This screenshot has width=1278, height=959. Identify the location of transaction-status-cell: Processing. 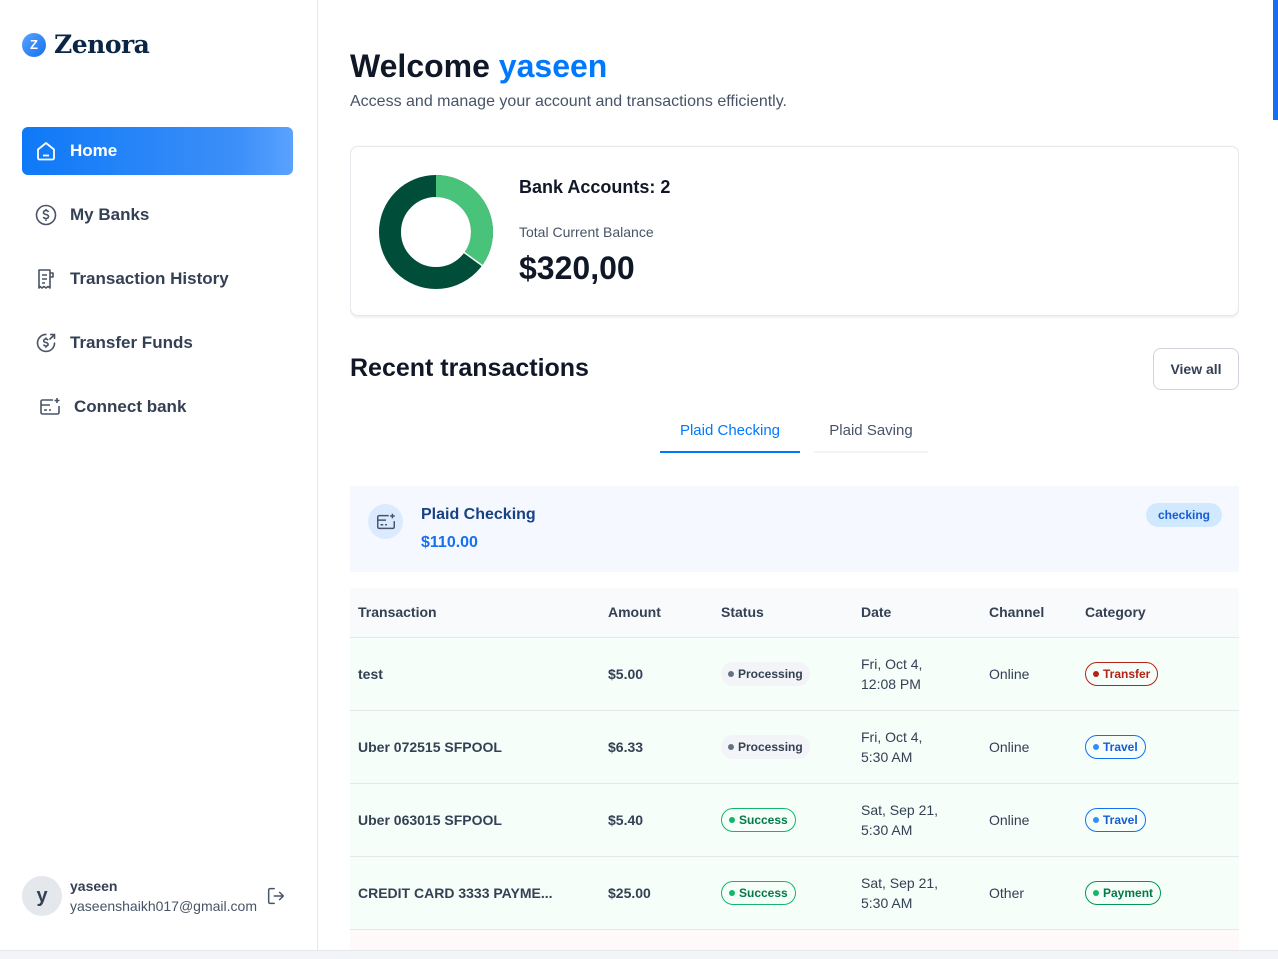
(783, 747).